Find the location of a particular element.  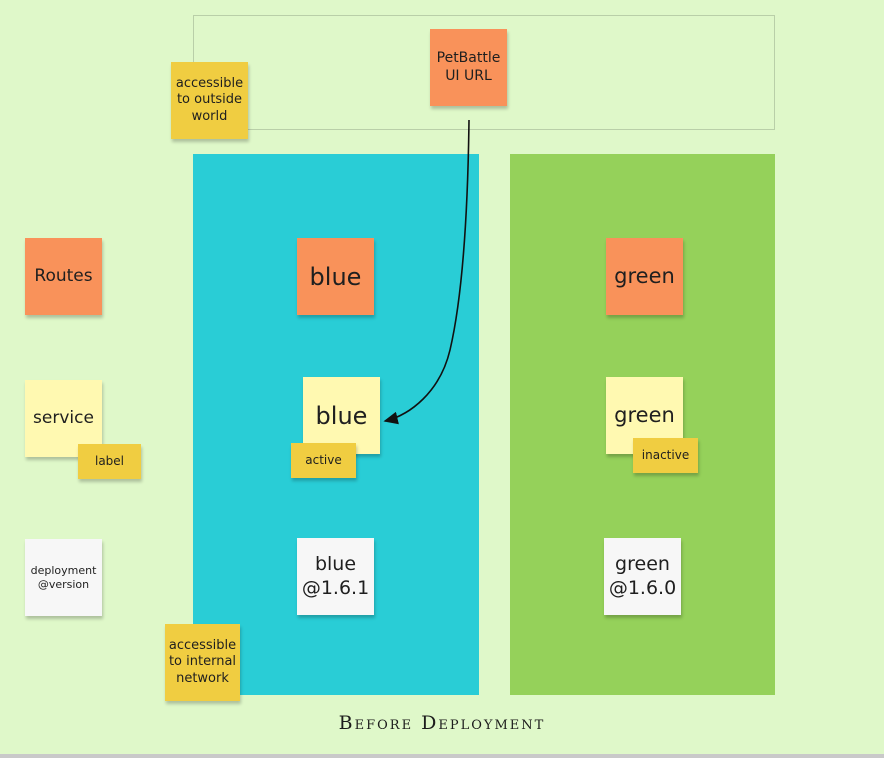

route-connector-arrow is located at coordinates (426, 272).